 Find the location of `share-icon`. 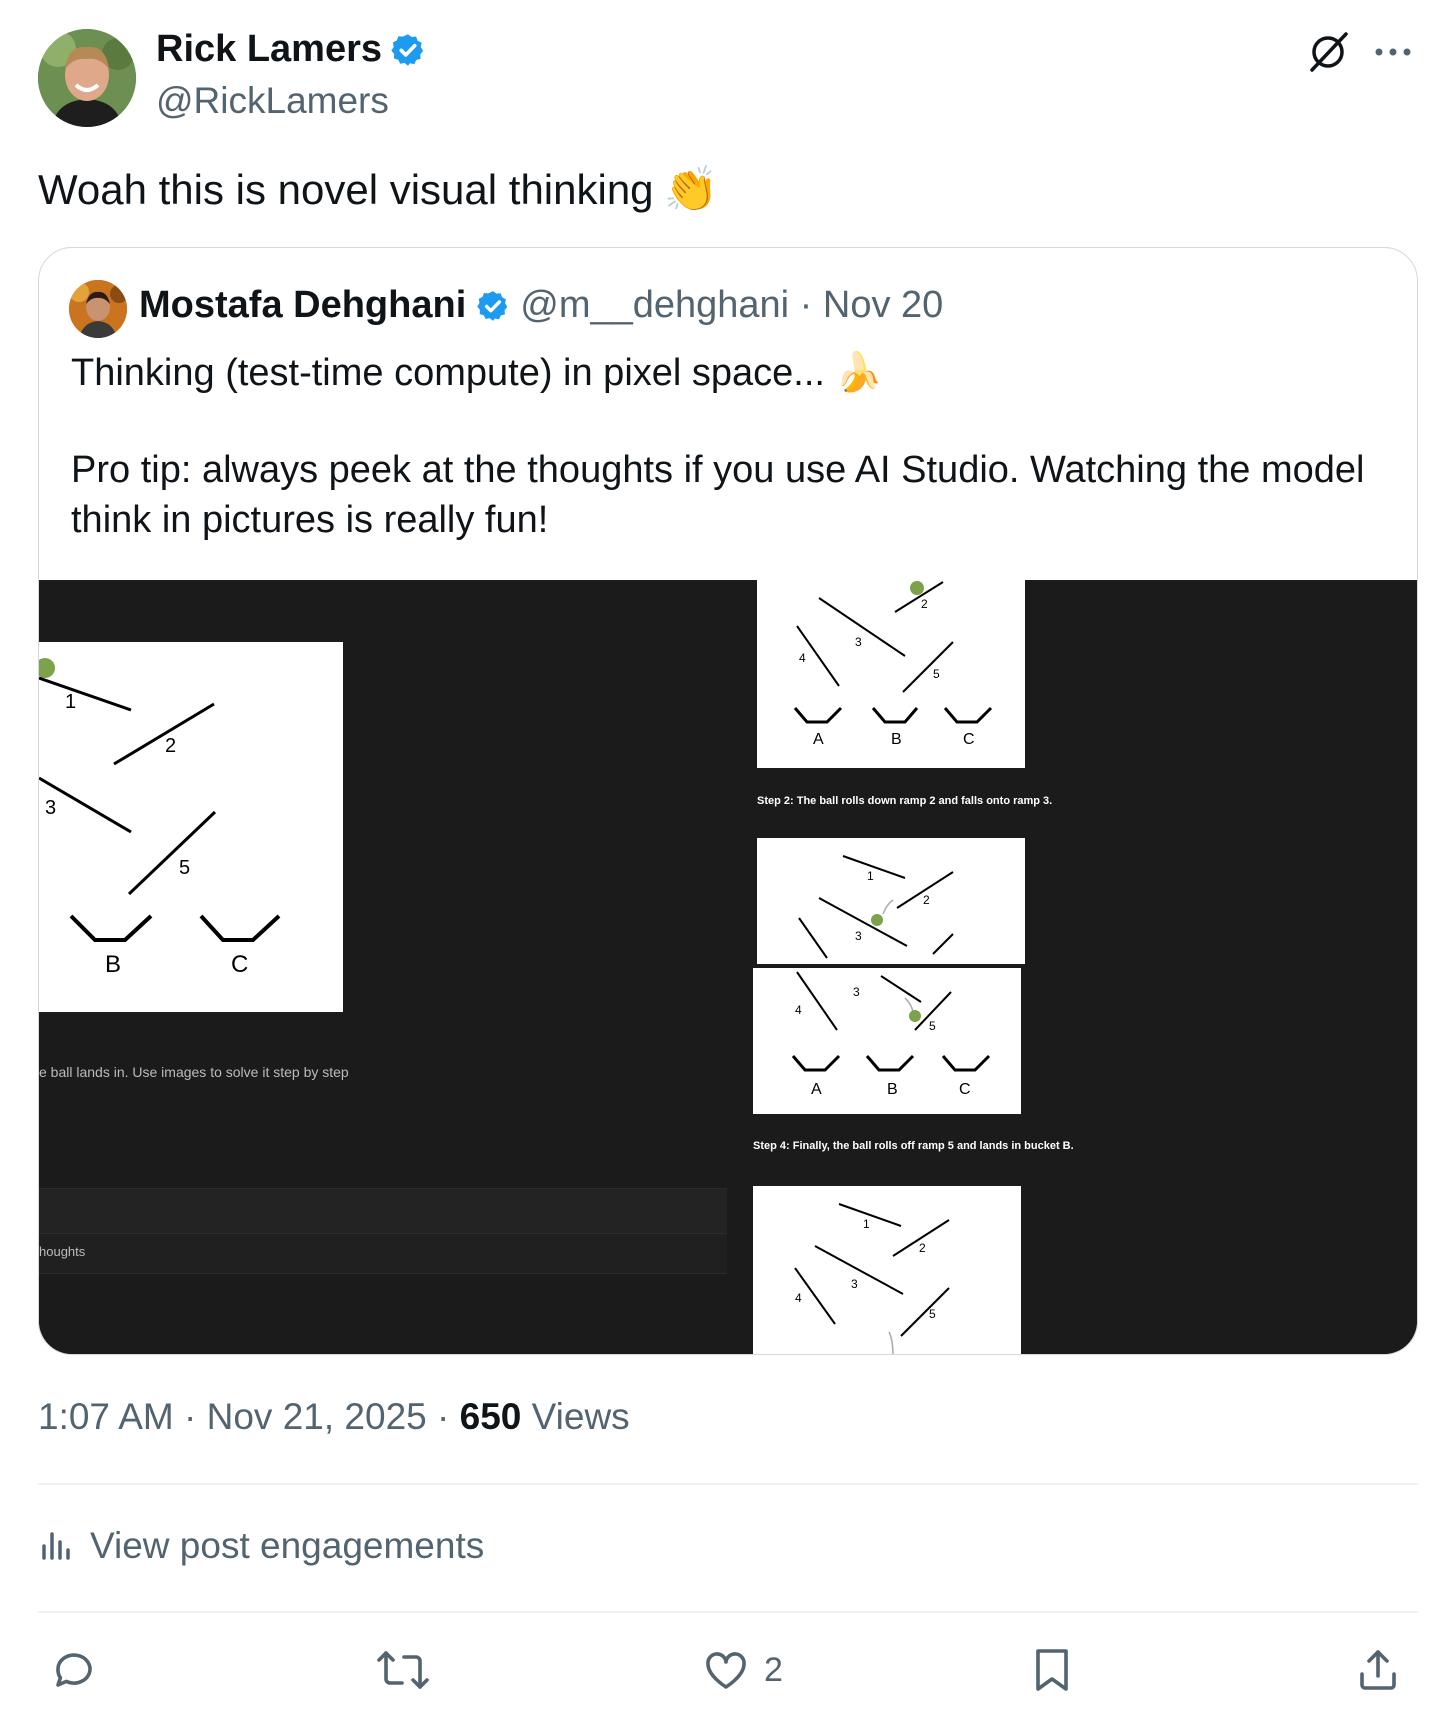

share-icon is located at coordinates (1378, 1670).